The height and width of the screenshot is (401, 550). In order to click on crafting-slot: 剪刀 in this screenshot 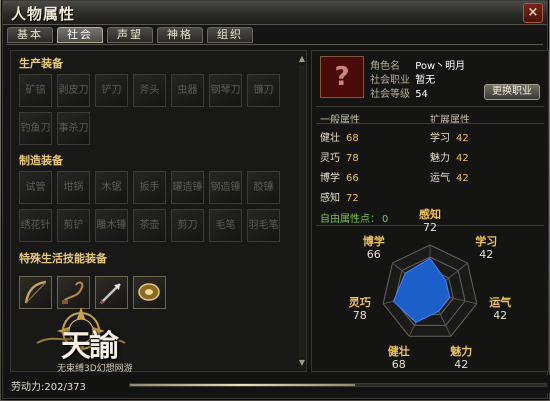, I will do `click(187, 225)`.